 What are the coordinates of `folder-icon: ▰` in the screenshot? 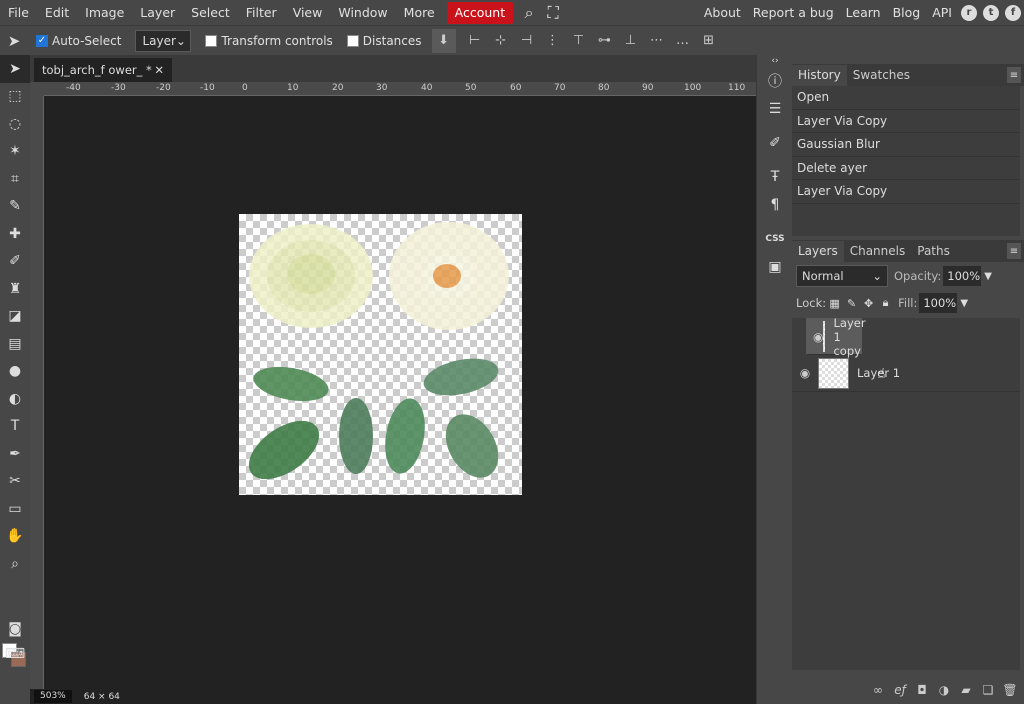 It's located at (966, 690).